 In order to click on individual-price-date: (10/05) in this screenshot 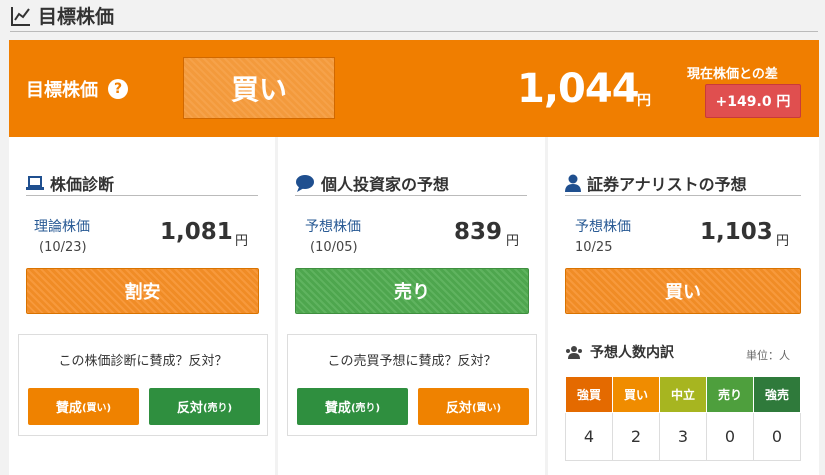, I will do `click(334, 247)`.